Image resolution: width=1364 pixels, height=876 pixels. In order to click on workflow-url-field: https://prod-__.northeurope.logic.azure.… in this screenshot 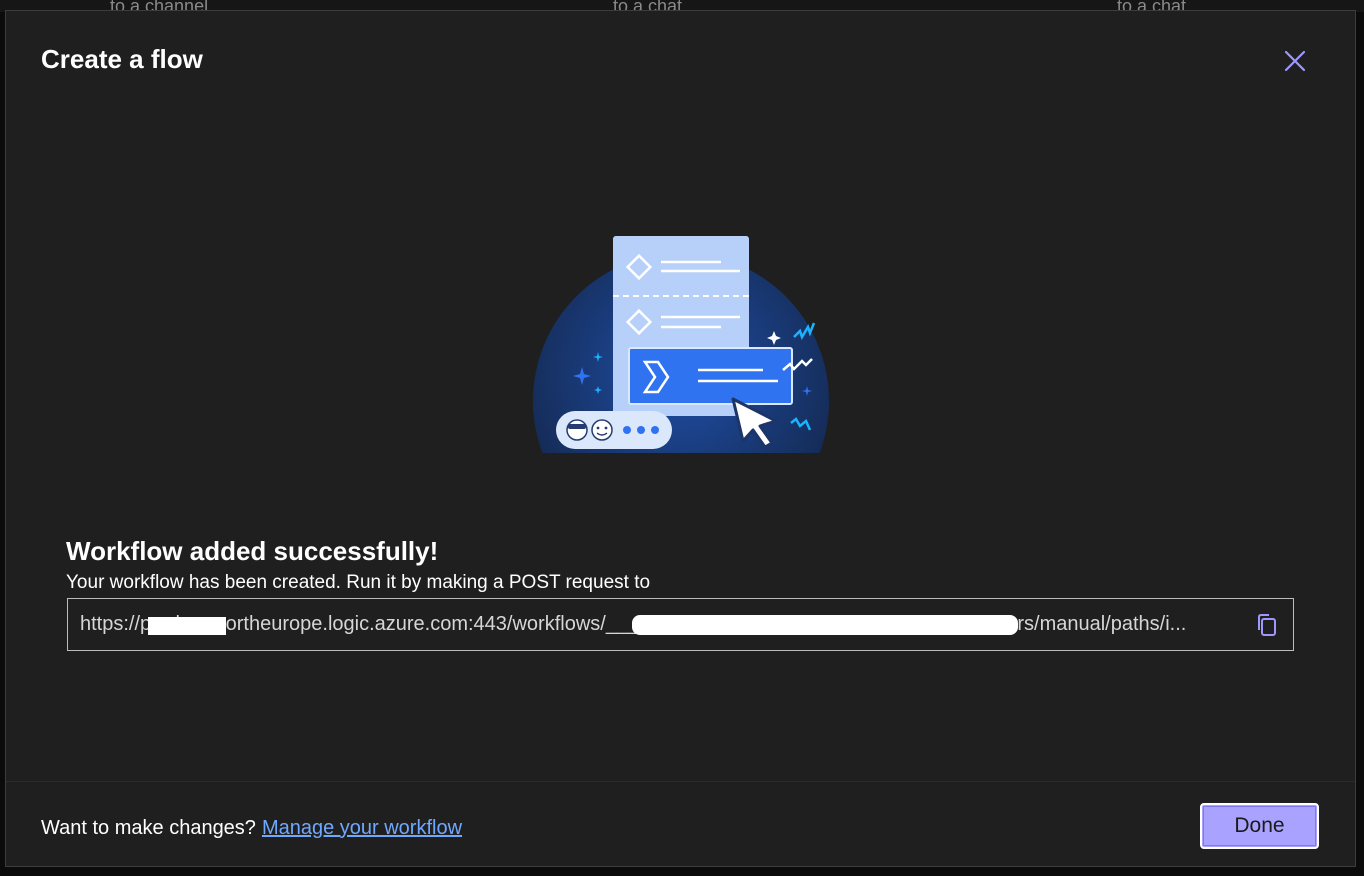, I will do `click(680, 624)`.